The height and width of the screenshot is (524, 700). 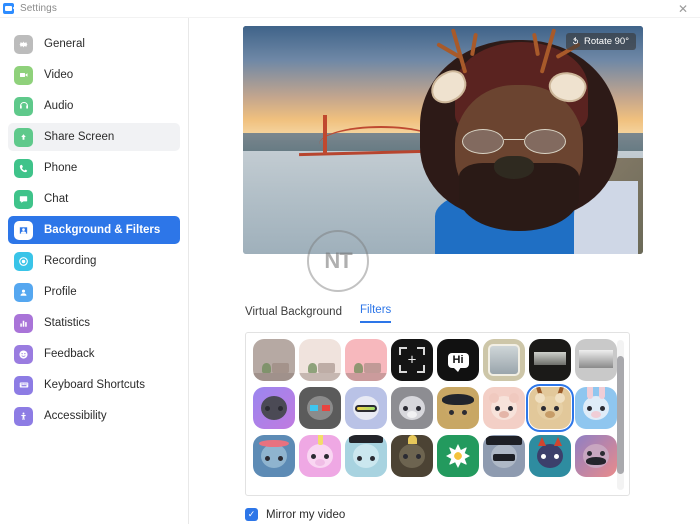 What do you see at coordinates (94, 385) in the screenshot?
I see `sidebar-item-keyboard-shortcuts: Keyboard Shortcuts` at bounding box center [94, 385].